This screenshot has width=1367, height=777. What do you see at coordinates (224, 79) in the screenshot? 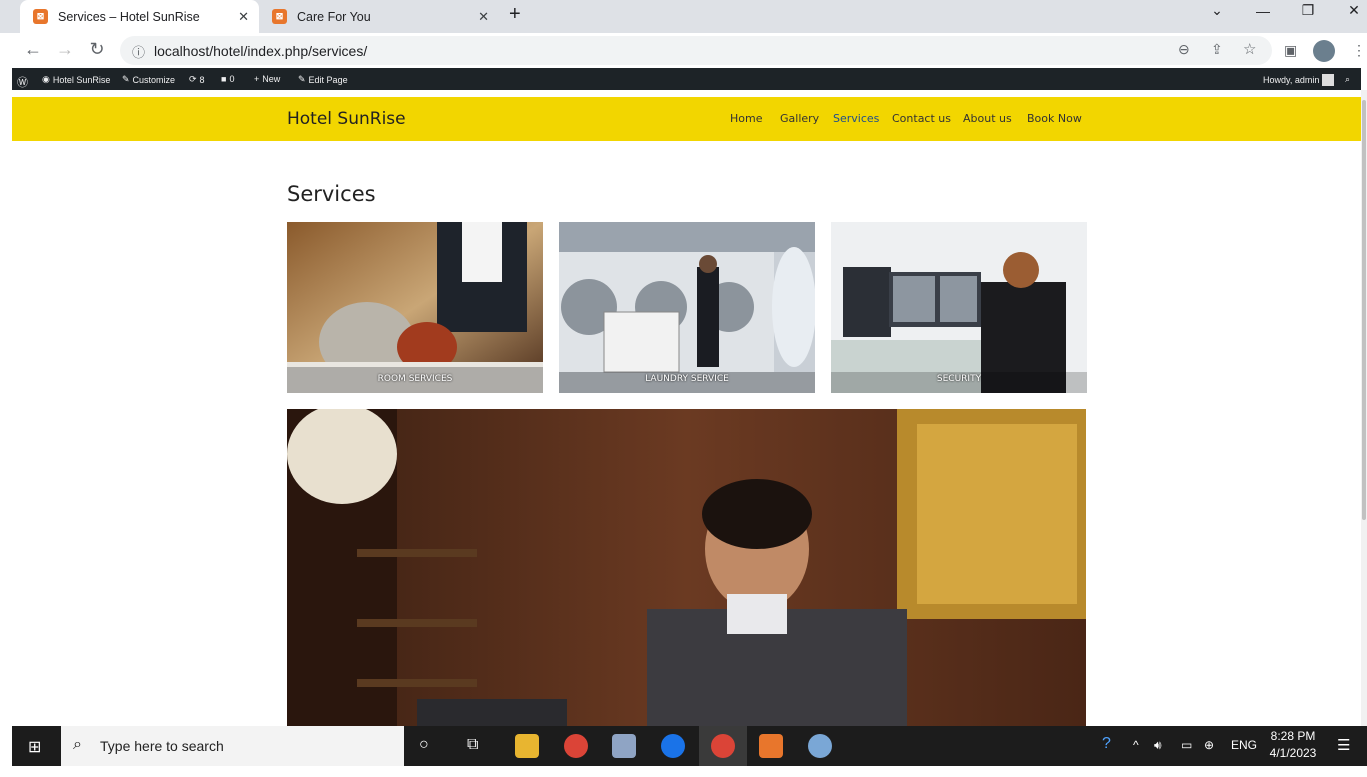
I see `comment-icon: ■` at bounding box center [224, 79].